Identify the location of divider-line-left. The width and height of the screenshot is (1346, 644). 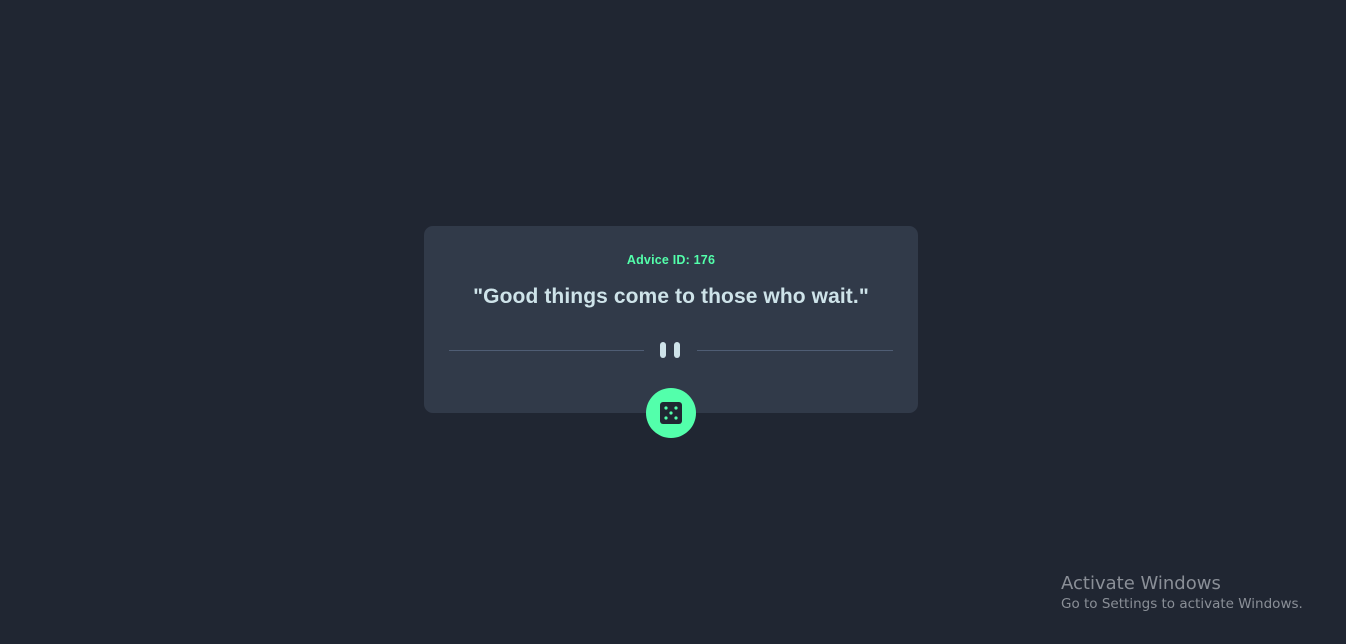
(546, 350).